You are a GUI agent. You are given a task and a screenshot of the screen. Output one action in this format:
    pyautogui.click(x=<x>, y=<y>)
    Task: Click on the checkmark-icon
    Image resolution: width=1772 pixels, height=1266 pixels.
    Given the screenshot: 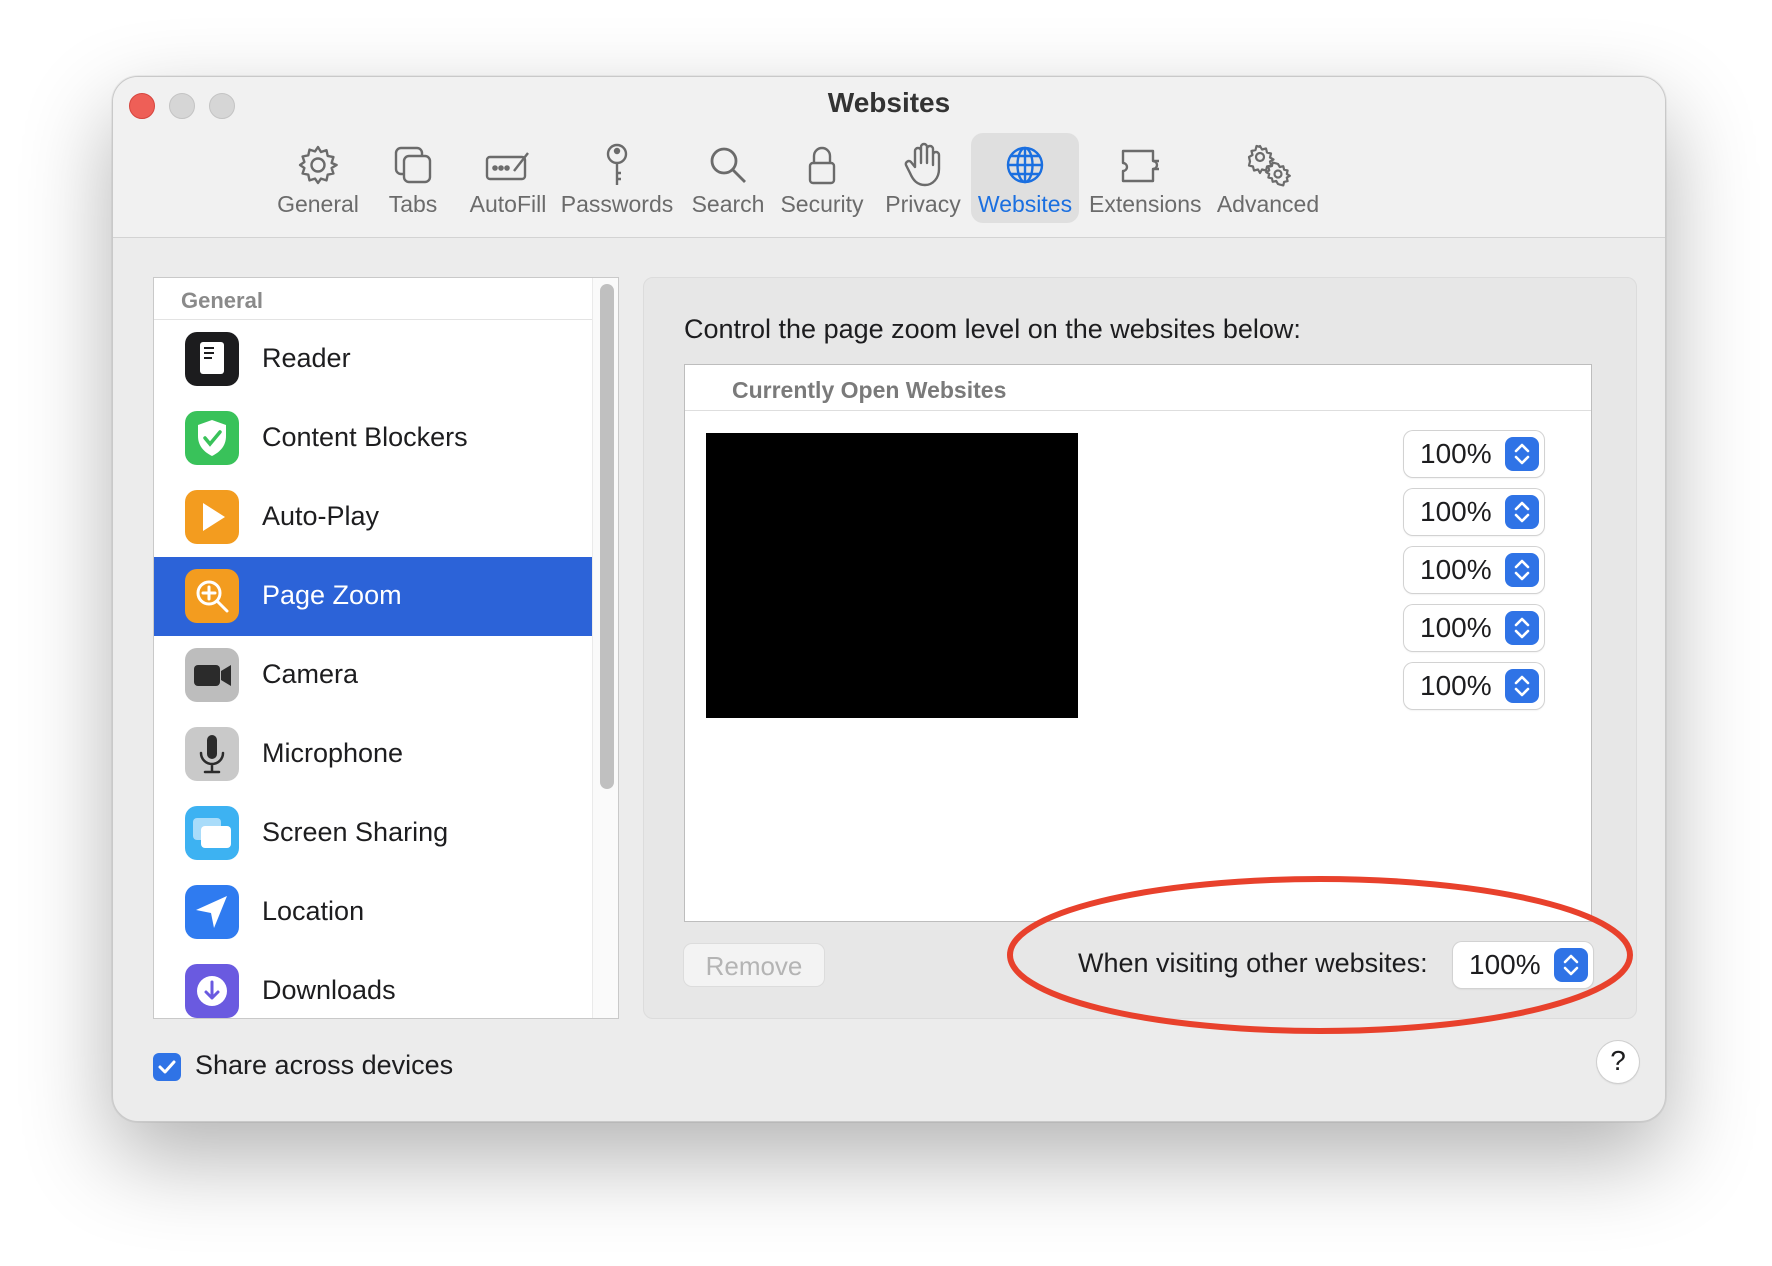 What is the action you would take?
    pyautogui.click(x=167, y=1067)
    